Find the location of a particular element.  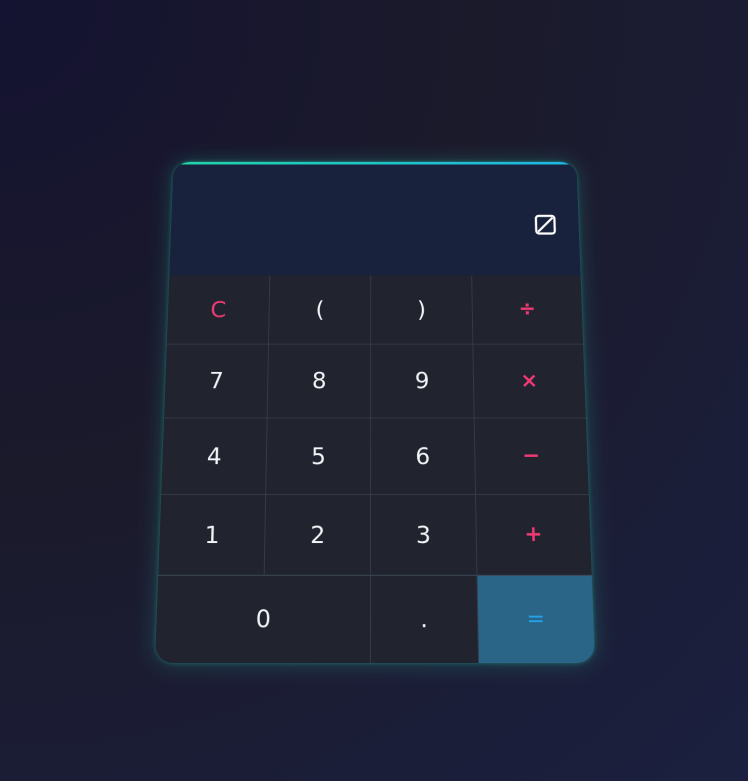

digit-3-button: 3 is located at coordinates (424, 535).